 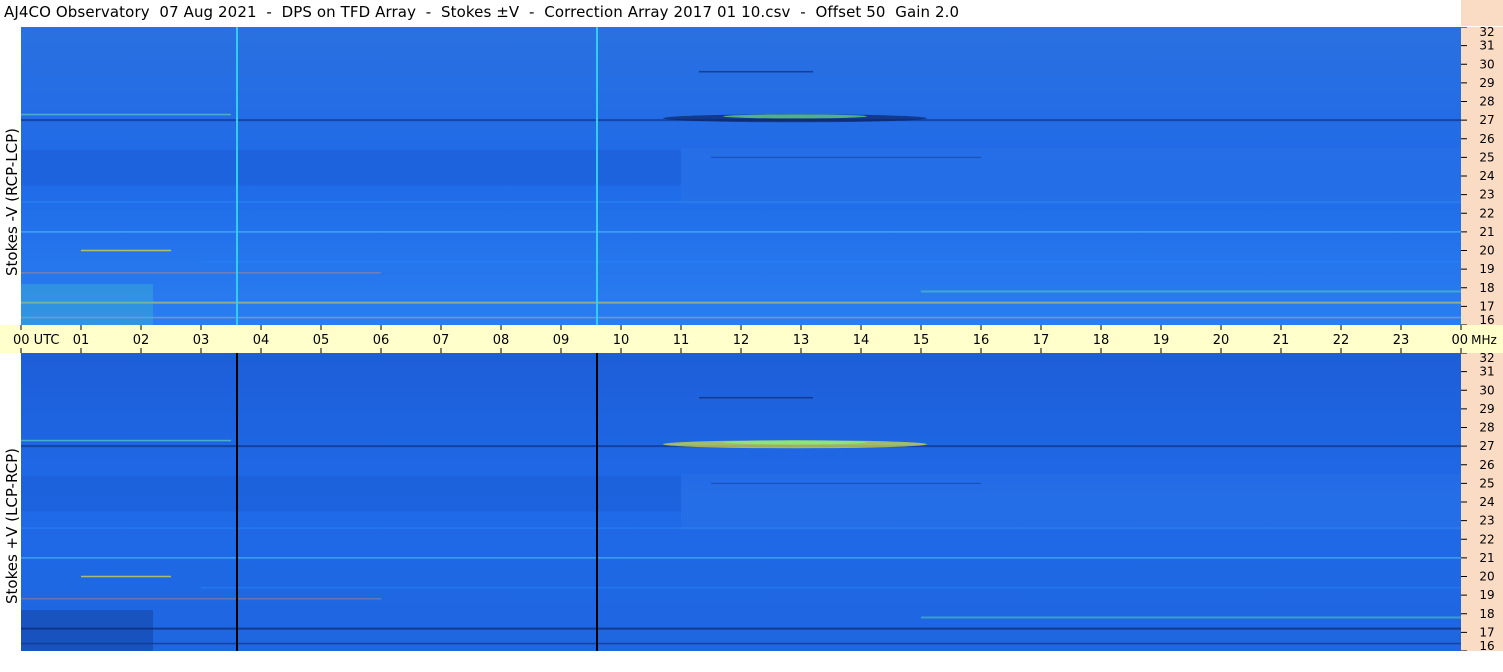 I want to click on time-tick-label: 10, so click(x=621, y=340).